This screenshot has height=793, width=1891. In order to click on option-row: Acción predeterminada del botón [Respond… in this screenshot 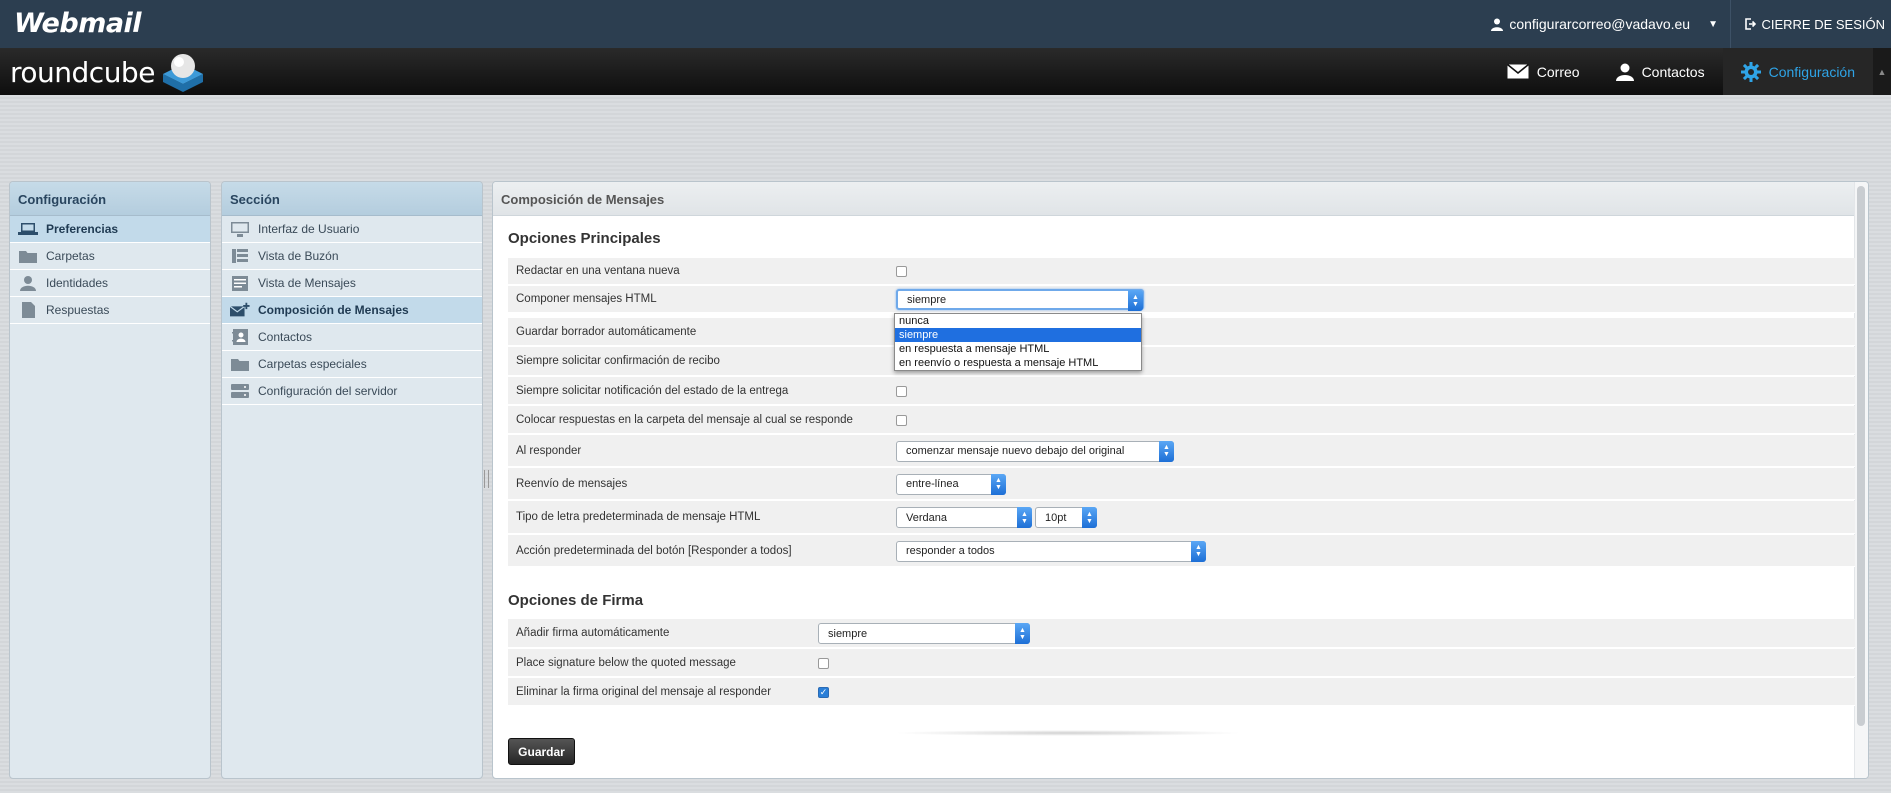, I will do `click(1181, 551)`.